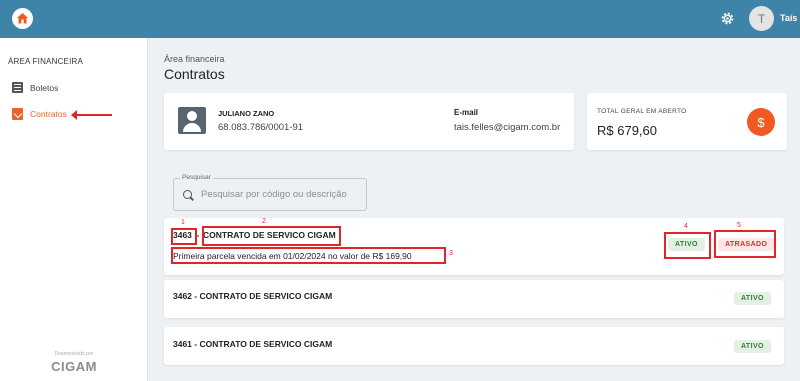 The image size is (800, 381). Describe the element at coordinates (253, 296) in the screenshot. I see `contract-label: 3462 - CONTRATO DE SERVICO CIGAM` at that location.